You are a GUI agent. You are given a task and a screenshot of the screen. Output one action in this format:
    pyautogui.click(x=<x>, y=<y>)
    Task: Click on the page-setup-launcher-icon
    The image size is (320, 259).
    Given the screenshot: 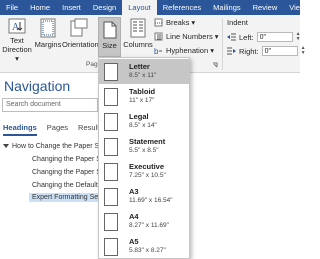 What is the action you would take?
    pyautogui.click(x=215, y=65)
    